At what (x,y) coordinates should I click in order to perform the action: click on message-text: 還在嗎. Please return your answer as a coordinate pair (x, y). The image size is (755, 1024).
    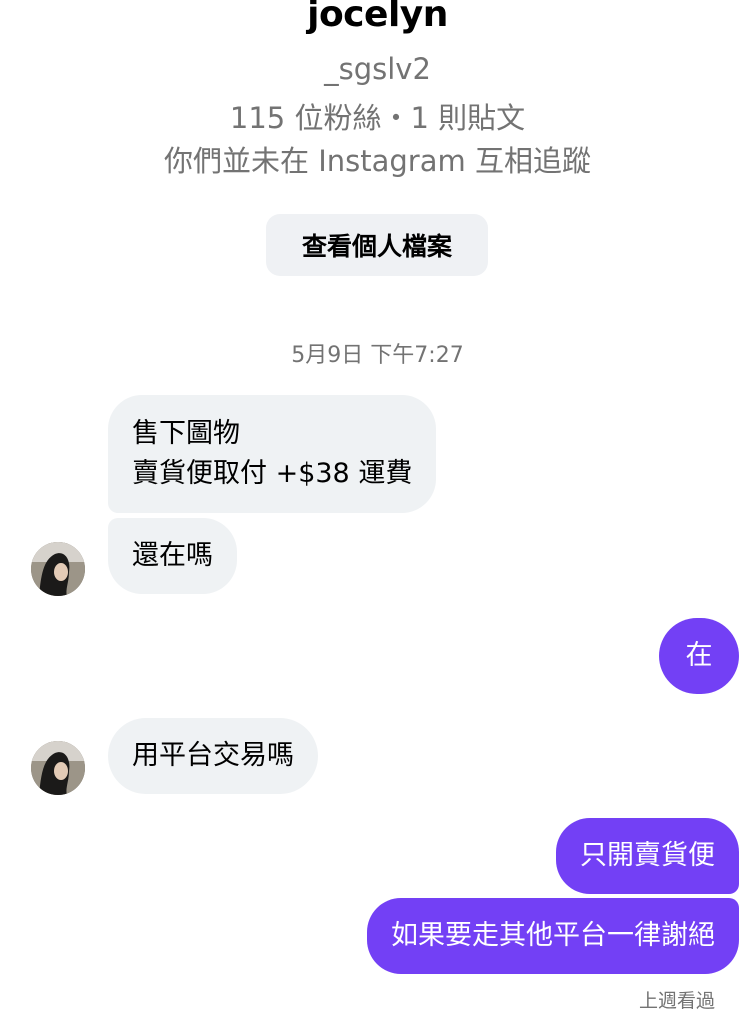
    Looking at the image, I should click on (172, 555).